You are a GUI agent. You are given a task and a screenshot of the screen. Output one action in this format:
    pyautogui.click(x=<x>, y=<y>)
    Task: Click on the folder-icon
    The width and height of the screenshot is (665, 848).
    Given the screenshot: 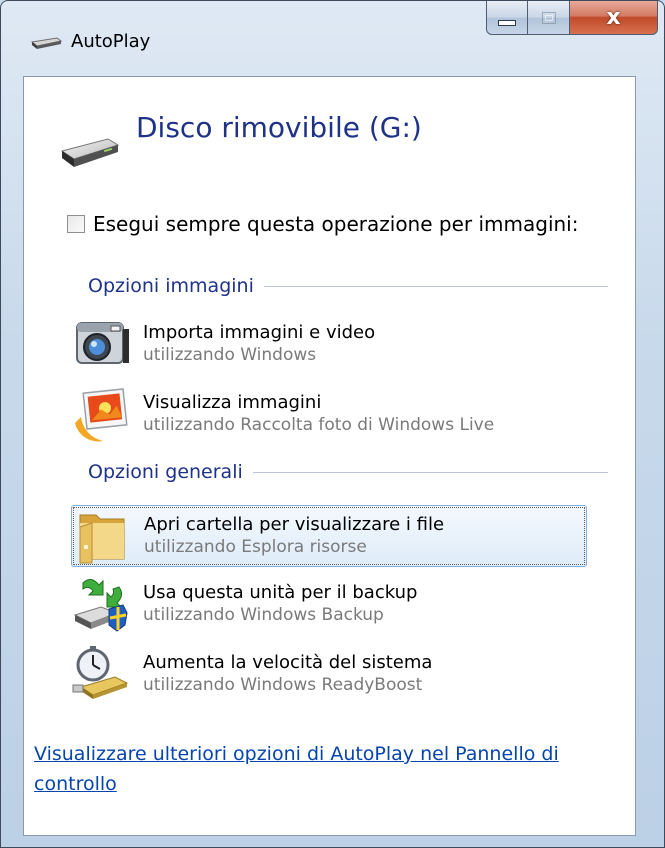 What is the action you would take?
    pyautogui.click(x=103, y=536)
    